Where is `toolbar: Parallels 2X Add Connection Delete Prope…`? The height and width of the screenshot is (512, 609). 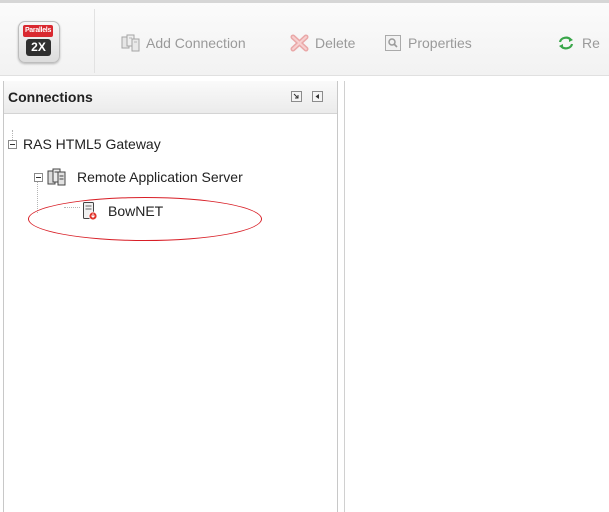 toolbar: Parallels 2X Add Connection Delete Prope… is located at coordinates (304, 39).